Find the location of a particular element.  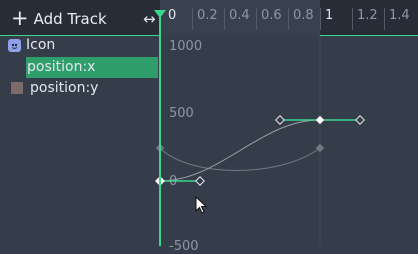

position-x-keyframe is located at coordinates (320, 120).